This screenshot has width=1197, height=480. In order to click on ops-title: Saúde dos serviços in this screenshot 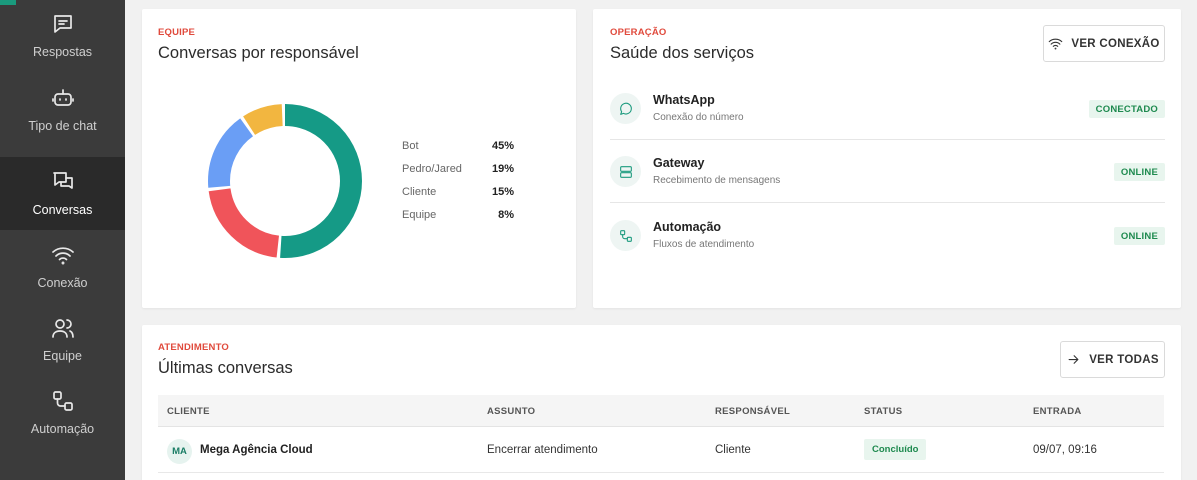, I will do `click(682, 53)`.